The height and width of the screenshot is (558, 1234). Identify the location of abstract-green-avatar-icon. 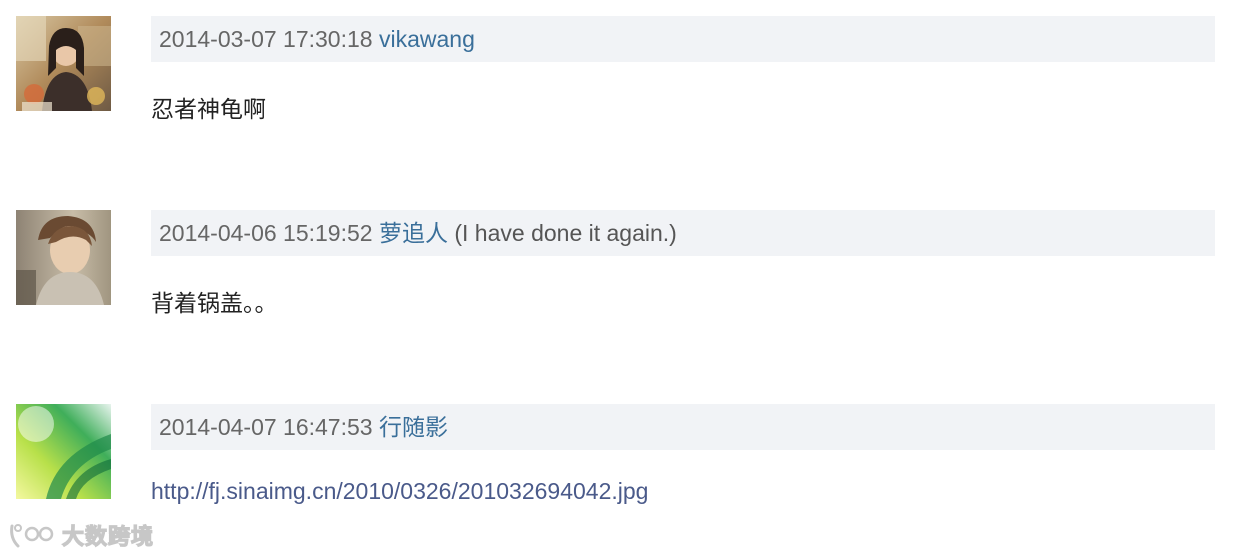
(63, 451).